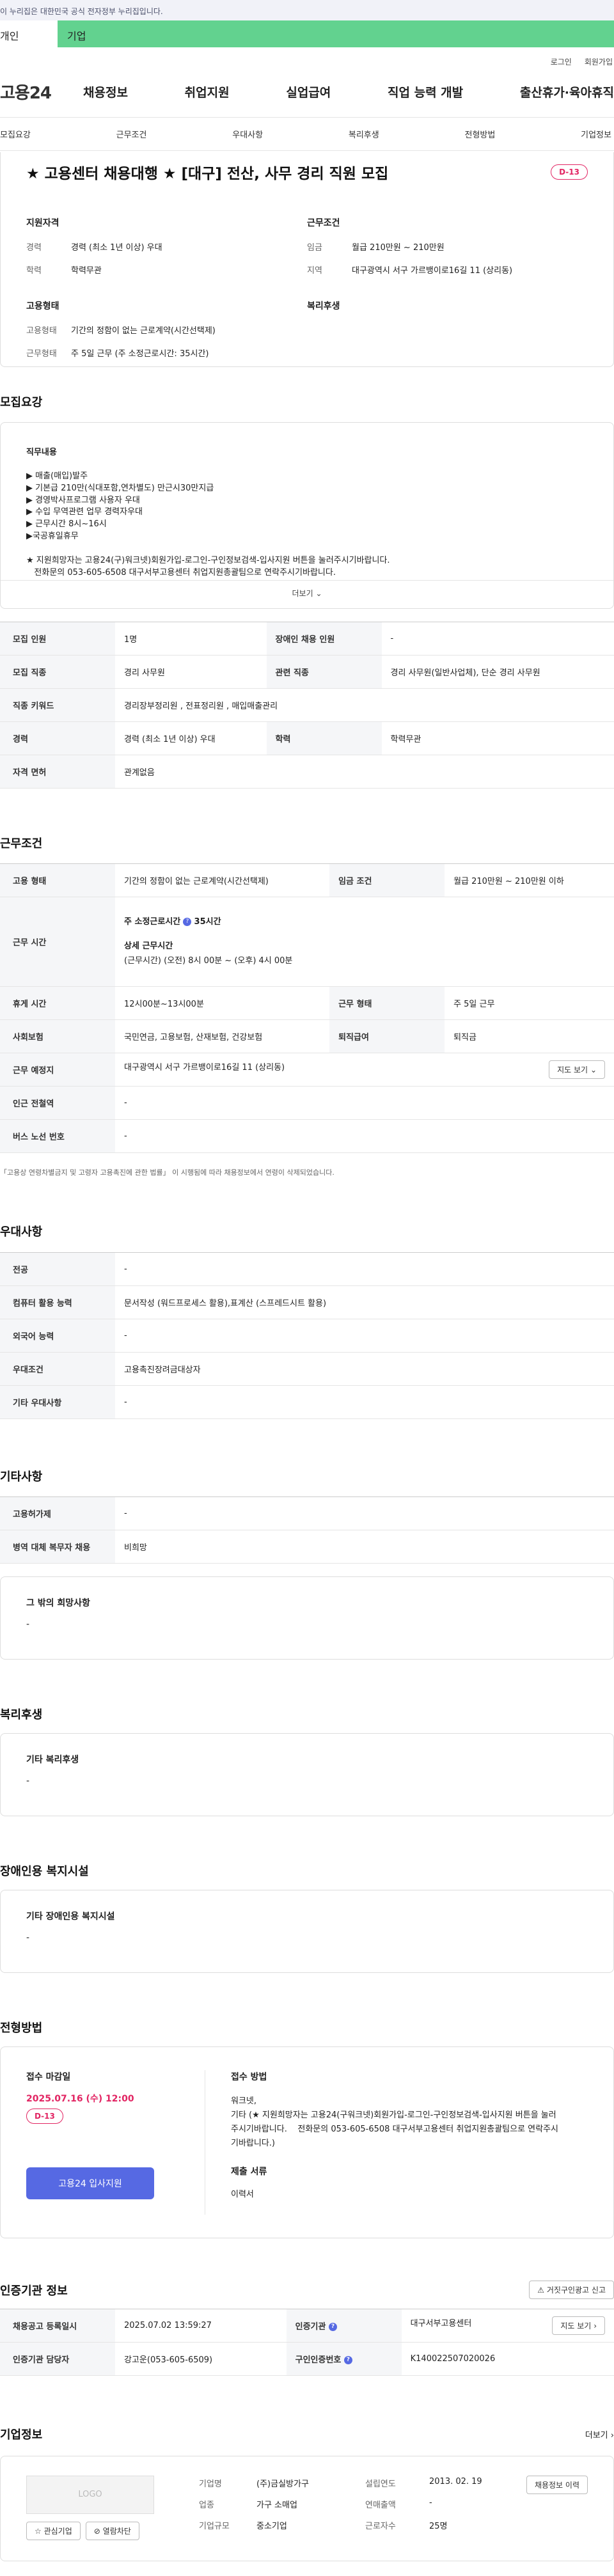 This screenshot has height=2576, width=614. I want to click on detail-hours-label: 상세 근무시간, so click(148, 946).